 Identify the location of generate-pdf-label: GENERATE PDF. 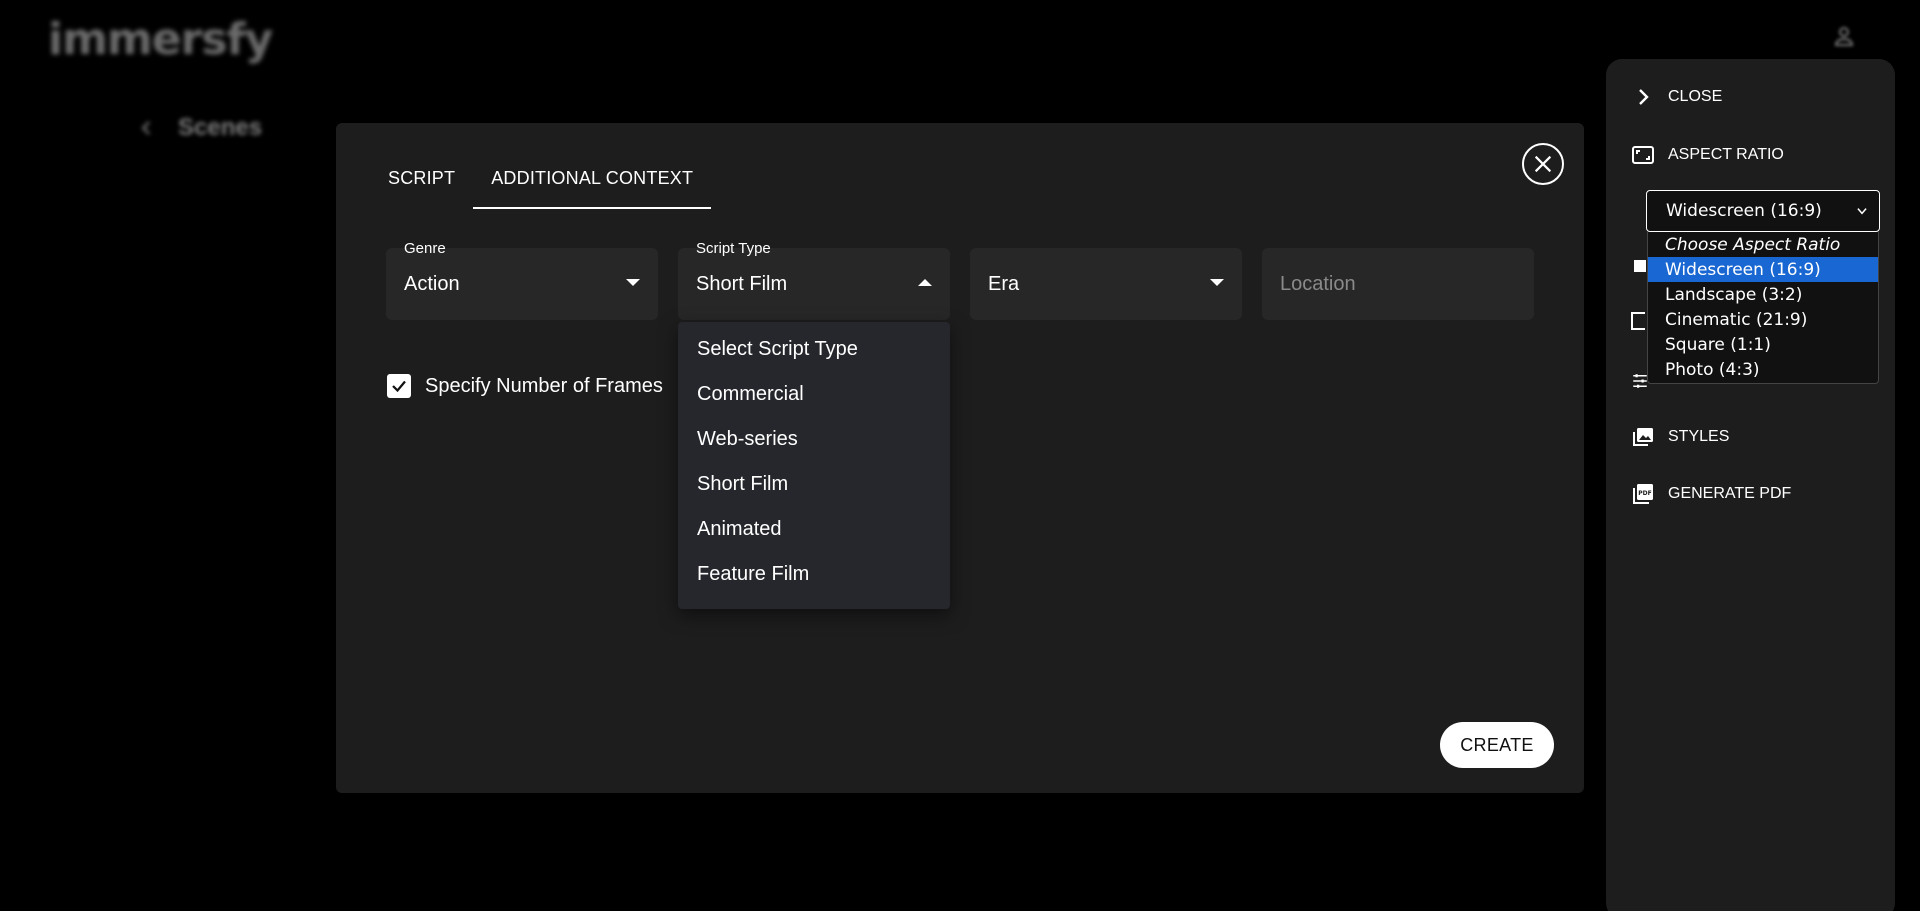
(1730, 493).